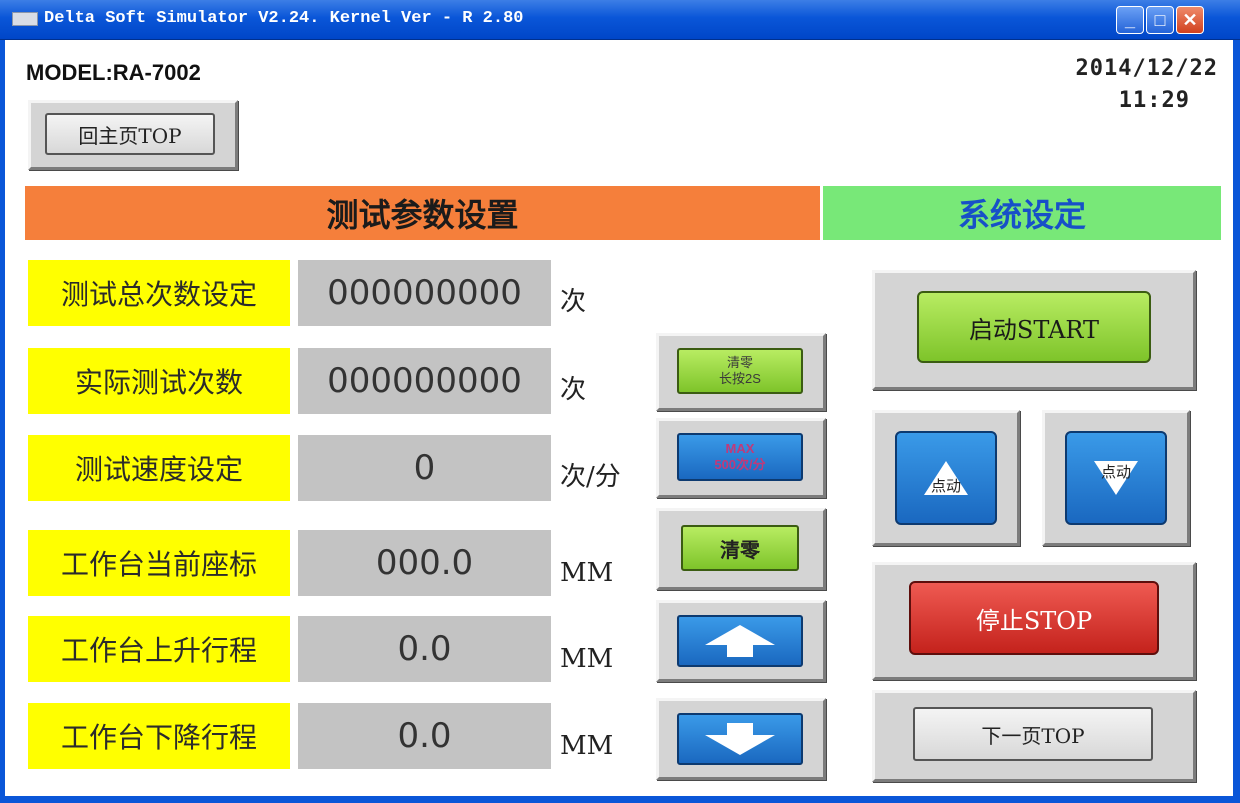  Describe the element at coordinates (573, 390) in the screenshot. I see `param-unit-actual-count: 次` at that location.